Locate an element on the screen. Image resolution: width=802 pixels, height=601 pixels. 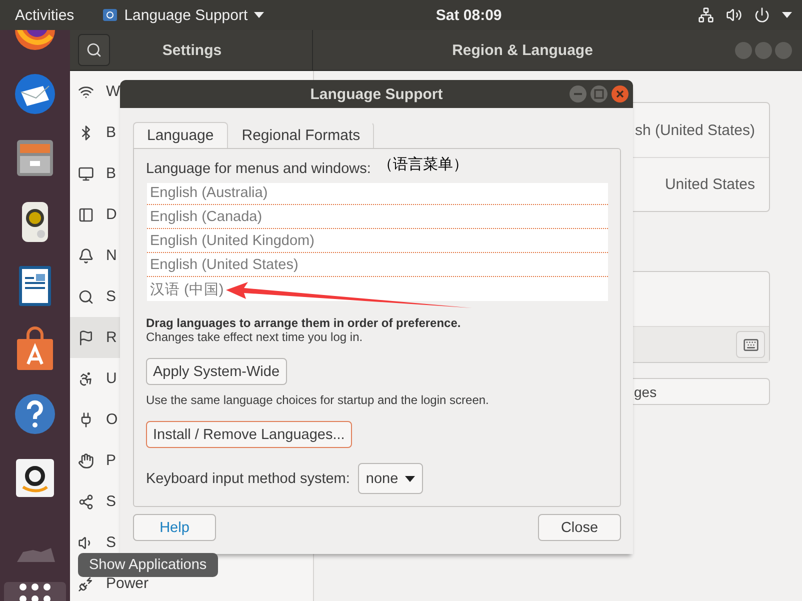
annotation-text: （语言菜单） is located at coordinates (423, 164).